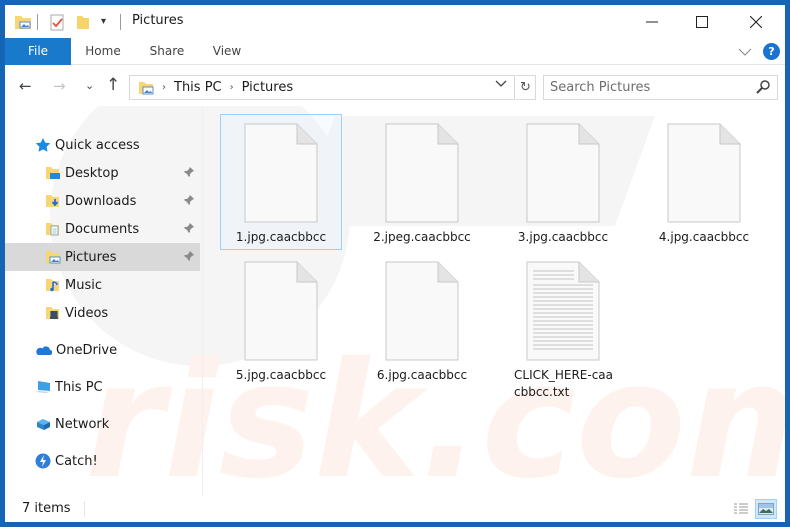  Describe the element at coordinates (167, 51) in the screenshot. I see `tab-share: Share` at that location.